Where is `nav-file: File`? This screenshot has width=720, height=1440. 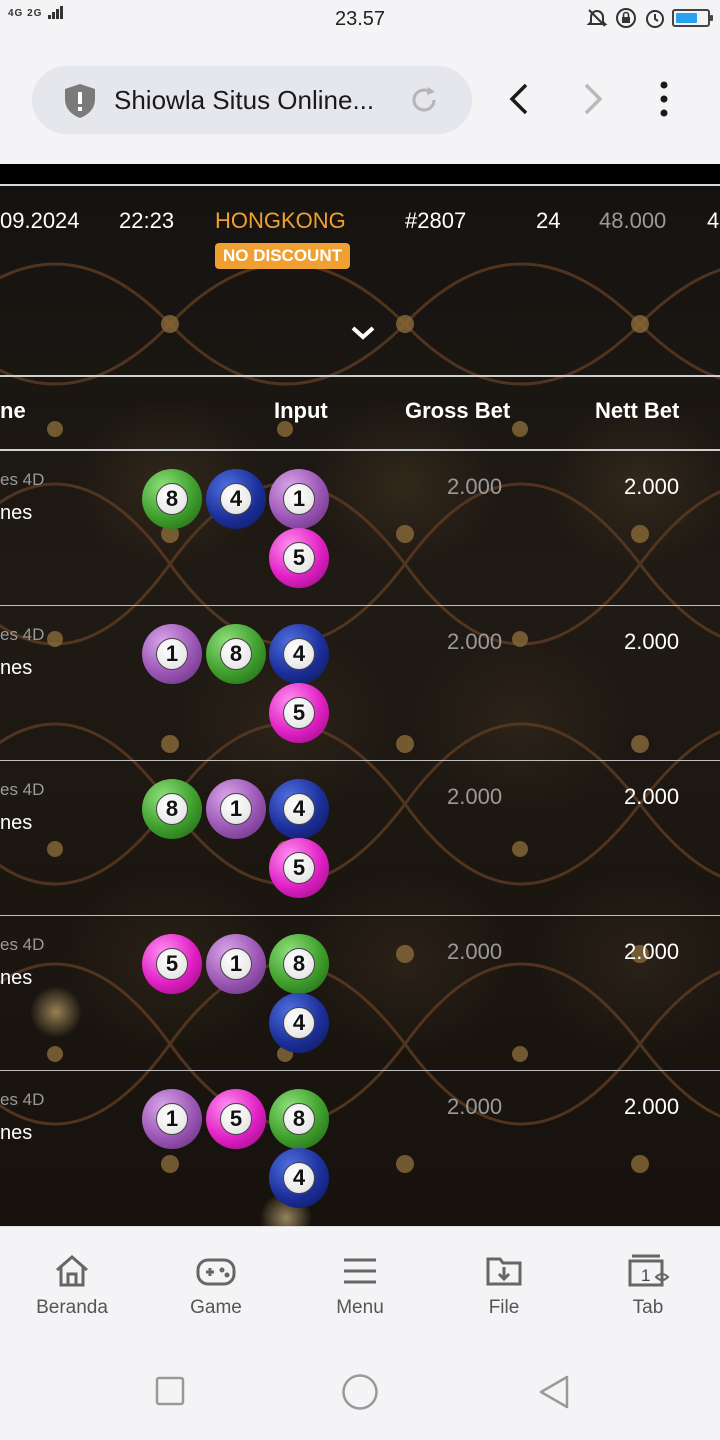 nav-file: File is located at coordinates (504, 1285).